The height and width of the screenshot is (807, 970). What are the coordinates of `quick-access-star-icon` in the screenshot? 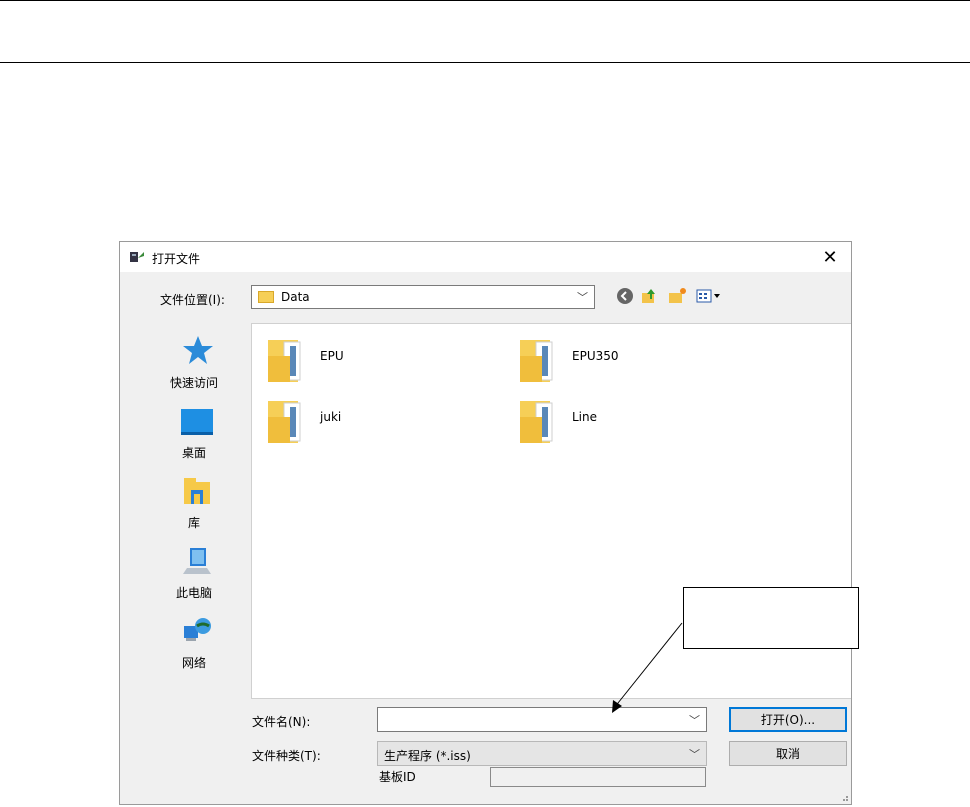 It's located at (198, 350).